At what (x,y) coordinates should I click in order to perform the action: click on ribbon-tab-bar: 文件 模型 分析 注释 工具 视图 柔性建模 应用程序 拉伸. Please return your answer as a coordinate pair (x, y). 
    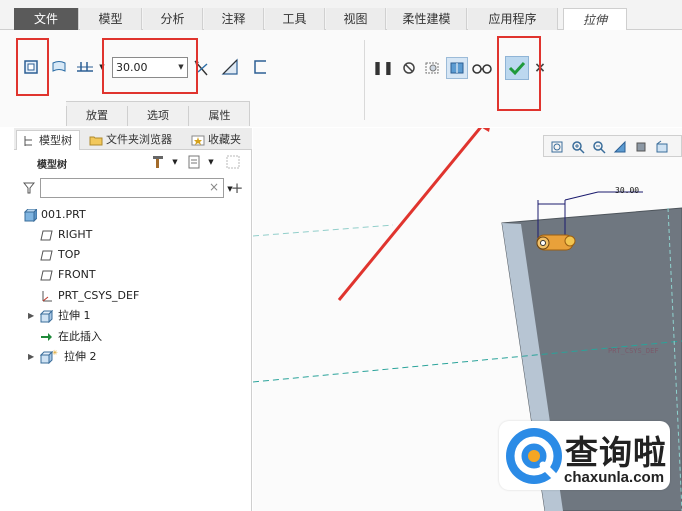
    Looking at the image, I should click on (341, 15).